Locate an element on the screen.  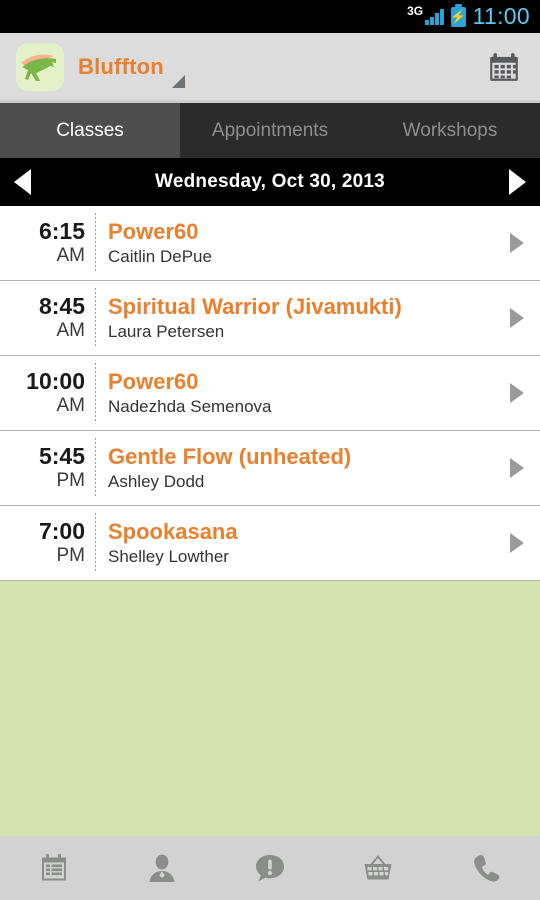
class-list-item: 6:15 AM Power60 Caitlin DePue is located at coordinates (270, 243).